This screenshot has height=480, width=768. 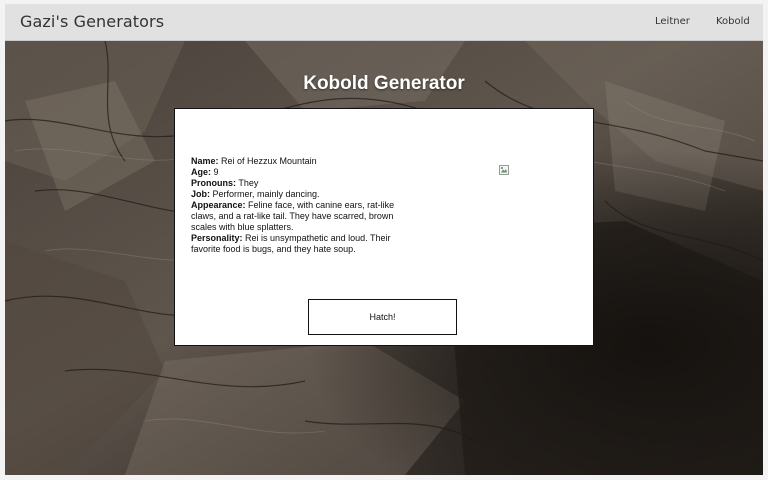 I want to click on broken-image-icon, so click(x=504, y=168).